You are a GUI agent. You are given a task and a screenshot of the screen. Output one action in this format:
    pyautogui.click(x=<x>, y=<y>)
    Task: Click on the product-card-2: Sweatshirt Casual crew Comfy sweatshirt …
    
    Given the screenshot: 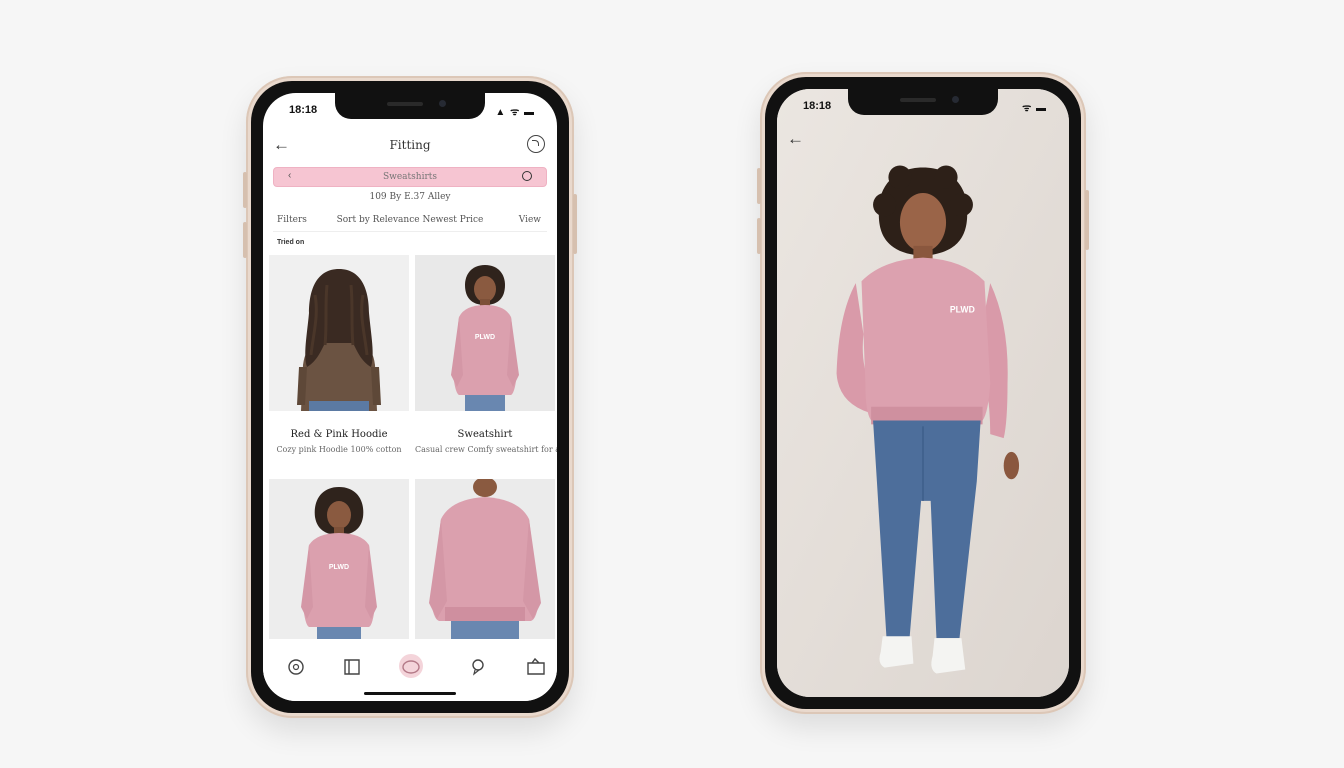 What is the action you would take?
    pyautogui.click(x=486, y=444)
    